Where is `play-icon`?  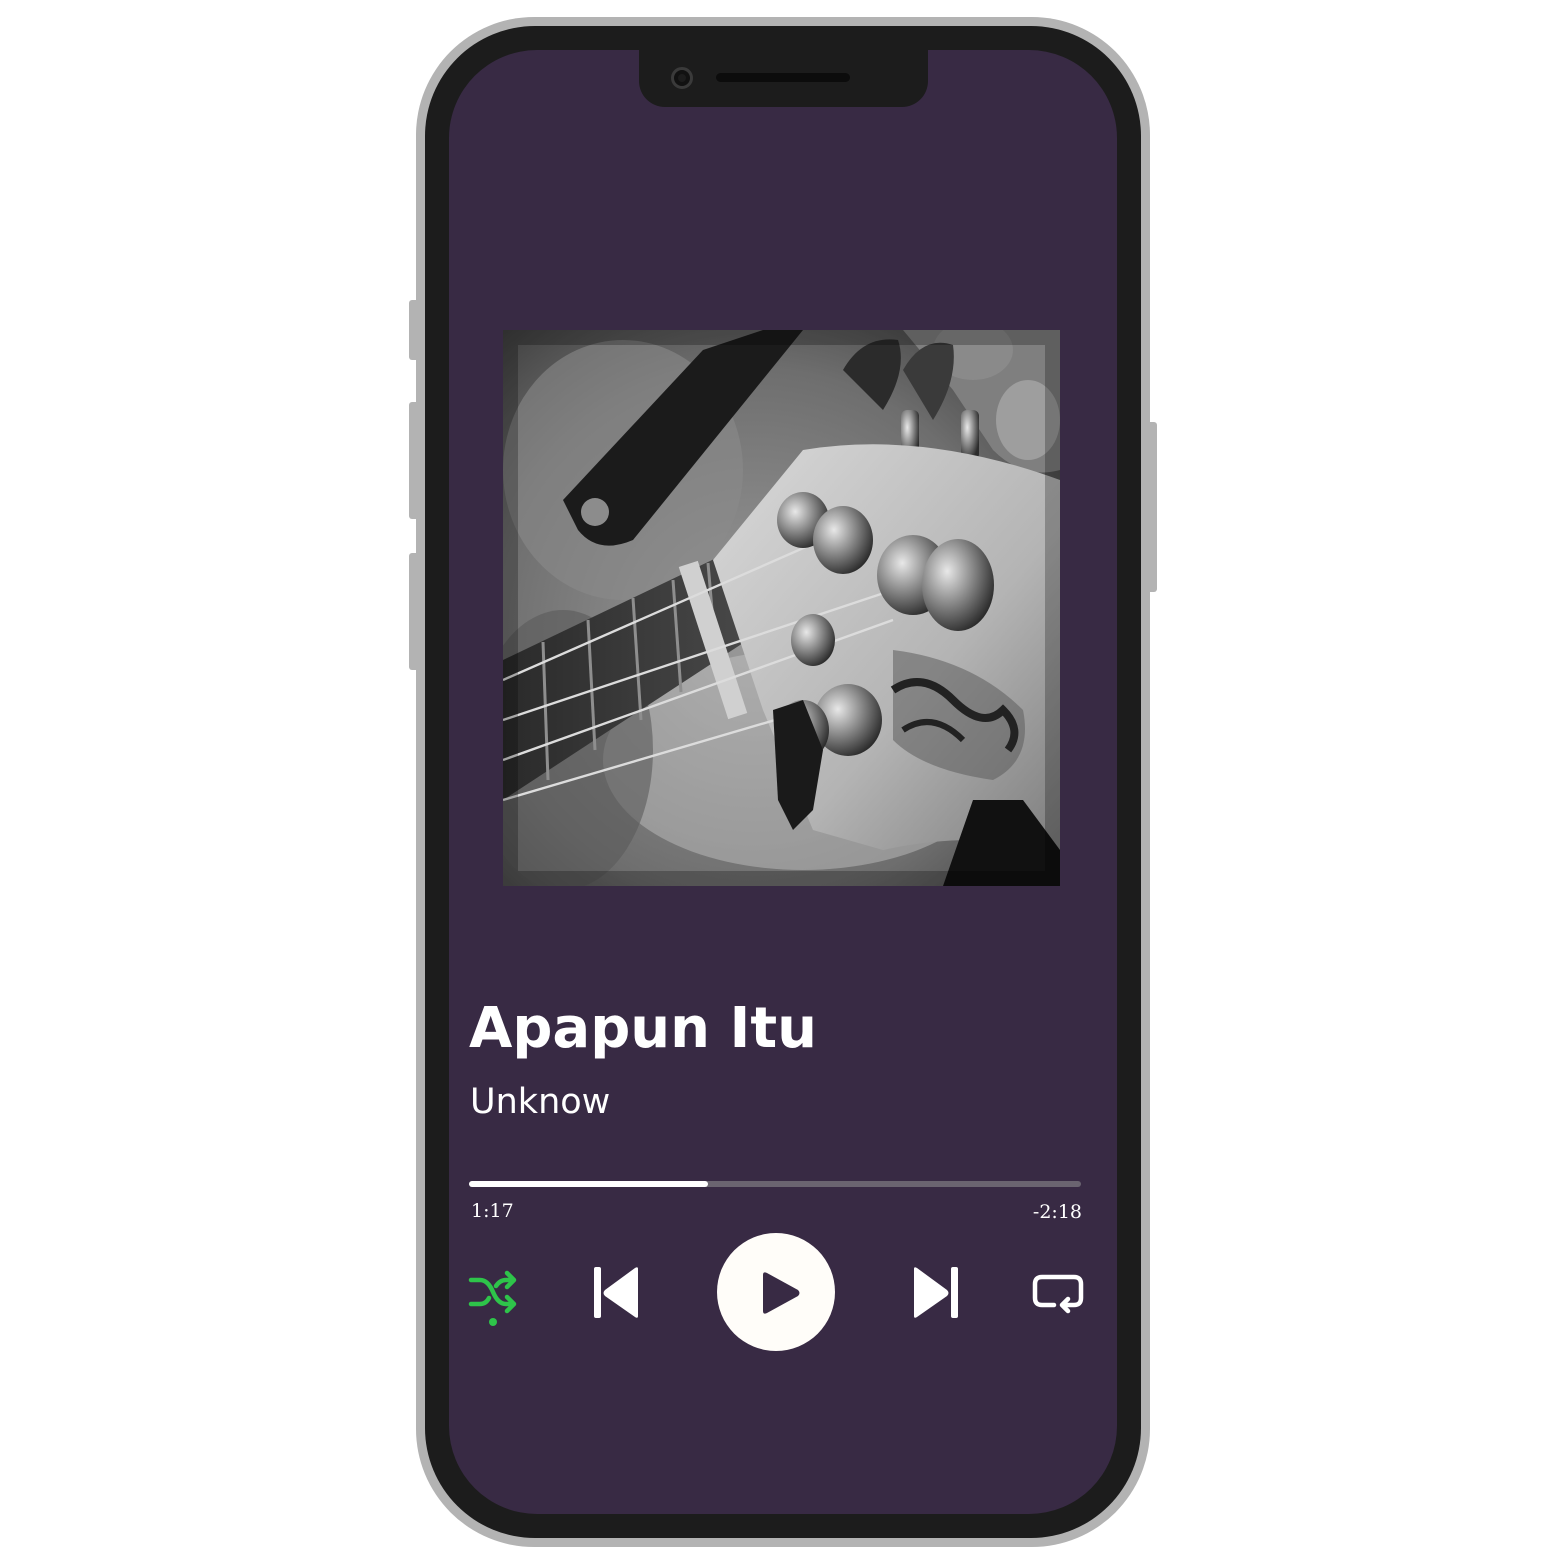
play-icon is located at coordinates (781, 1293).